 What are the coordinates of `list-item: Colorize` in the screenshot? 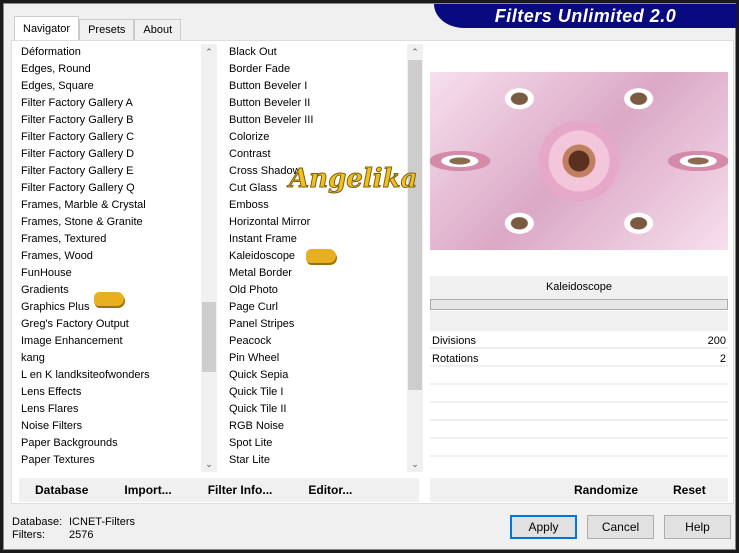 It's located at (315, 137).